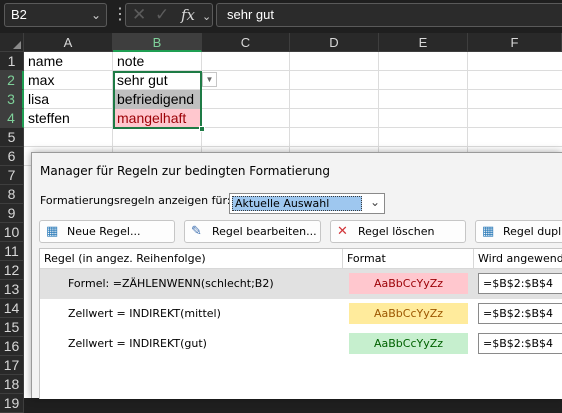 This screenshot has height=413, width=562. I want to click on data-validation-dropdown-button: ▼, so click(209, 79).